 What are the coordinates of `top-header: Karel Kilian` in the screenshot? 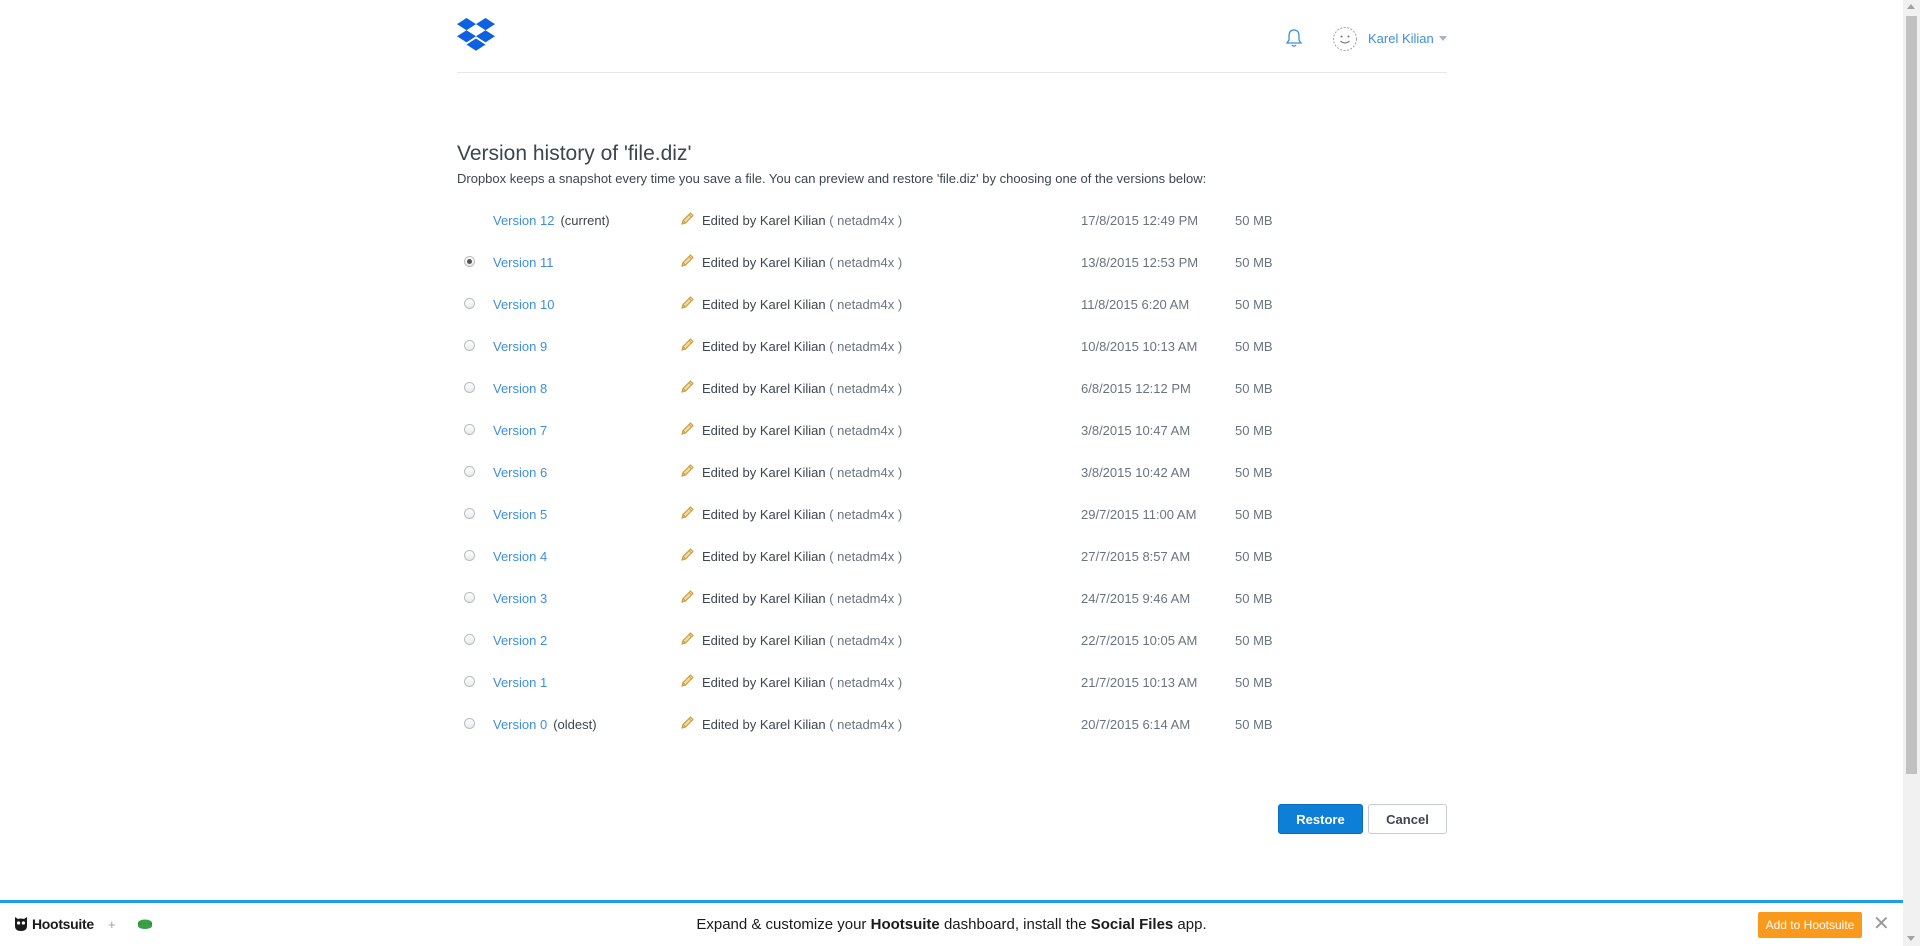 It's located at (952, 36).